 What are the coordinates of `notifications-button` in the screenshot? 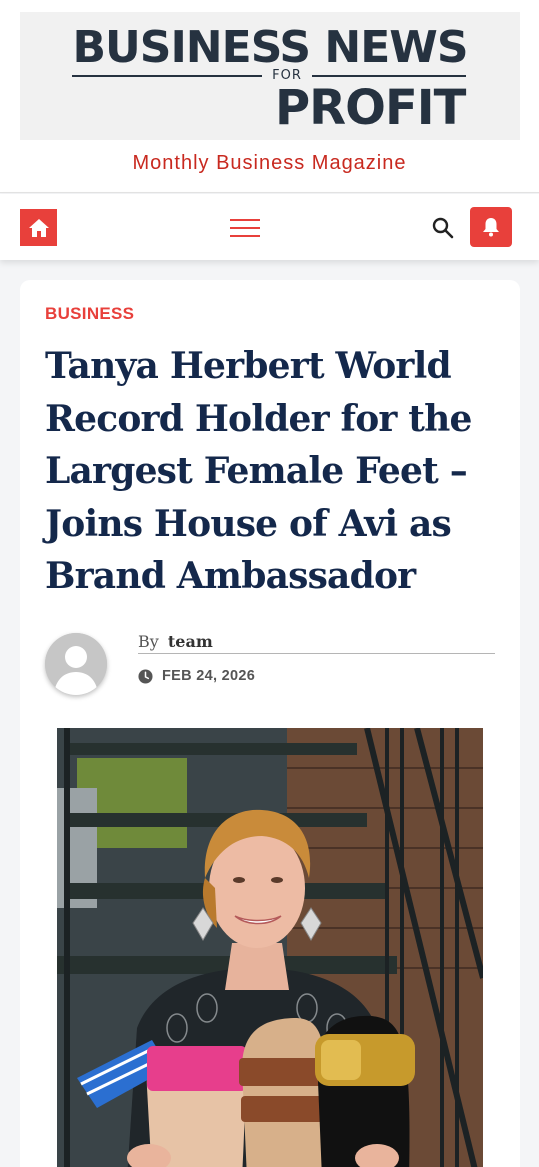 It's located at (491, 227).